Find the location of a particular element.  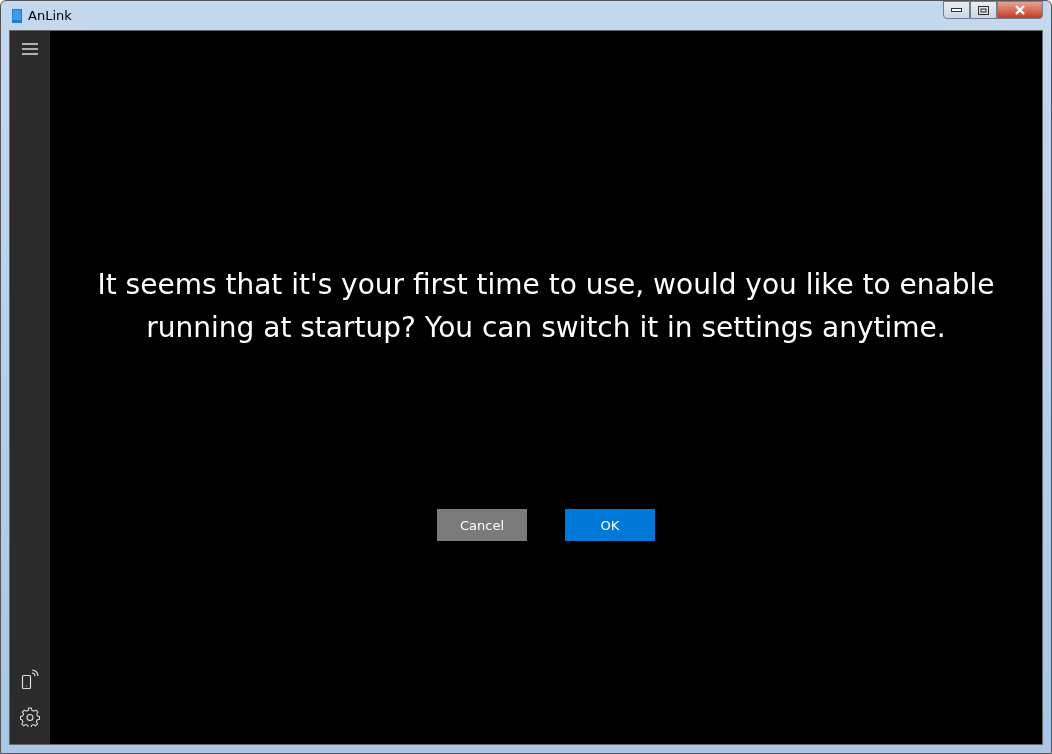

app-icon is located at coordinates (17, 15).